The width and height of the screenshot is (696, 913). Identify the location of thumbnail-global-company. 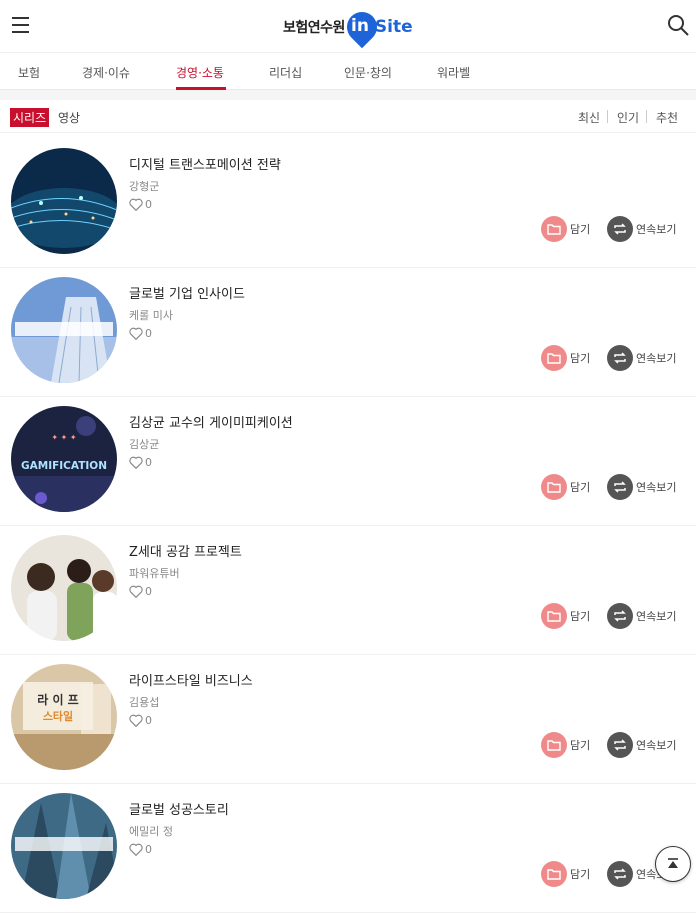
(64, 330).